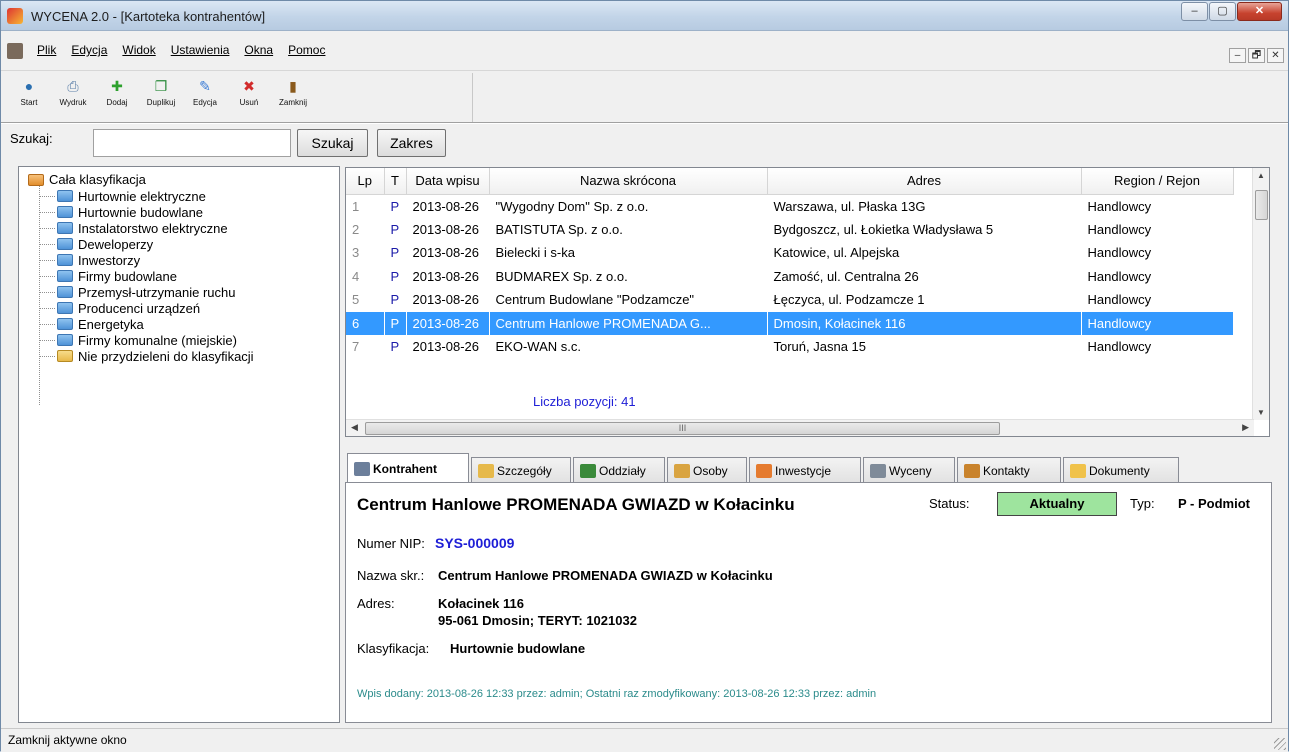 This screenshot has width=1289, height=752. What do you see at coordinates (878, 470) in the screenshot?
I see `quotes-icon` at bounding box center [878, 470].